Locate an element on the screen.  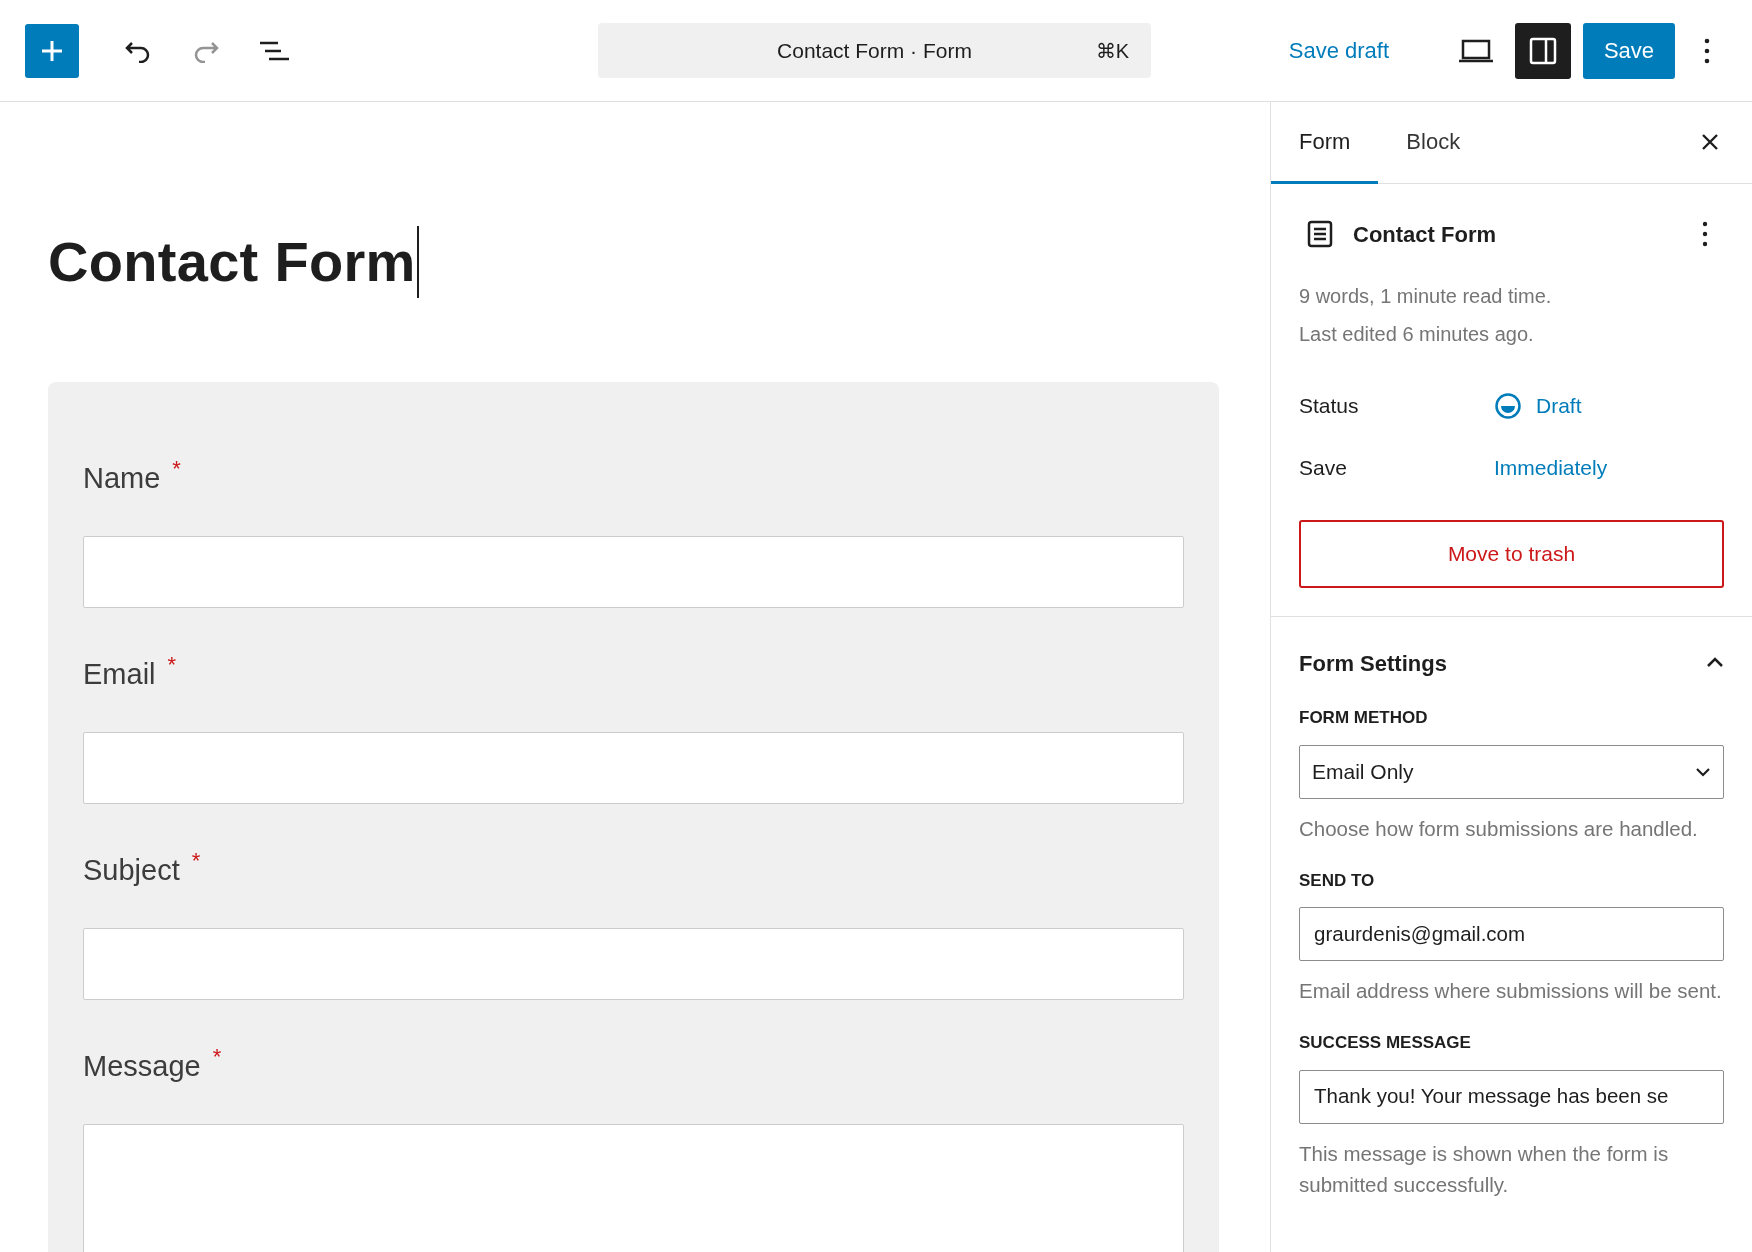
sidebar-tab: Form is located at coordinates (1325, 143).